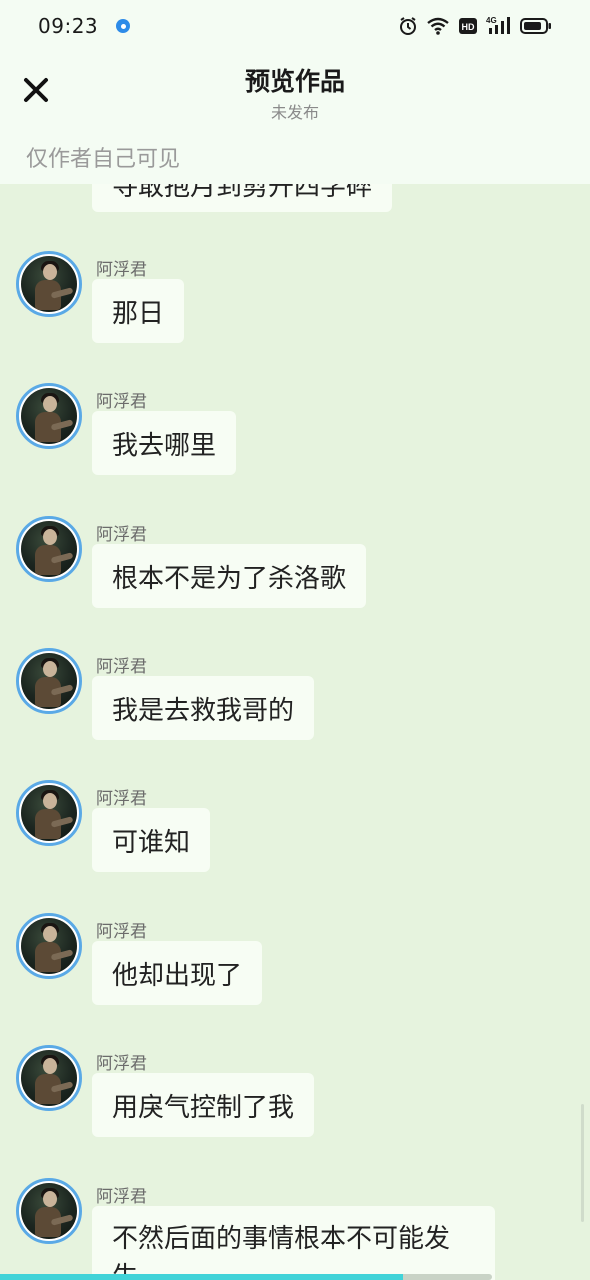  I want to click on scrollbar, so click(582, 1163).